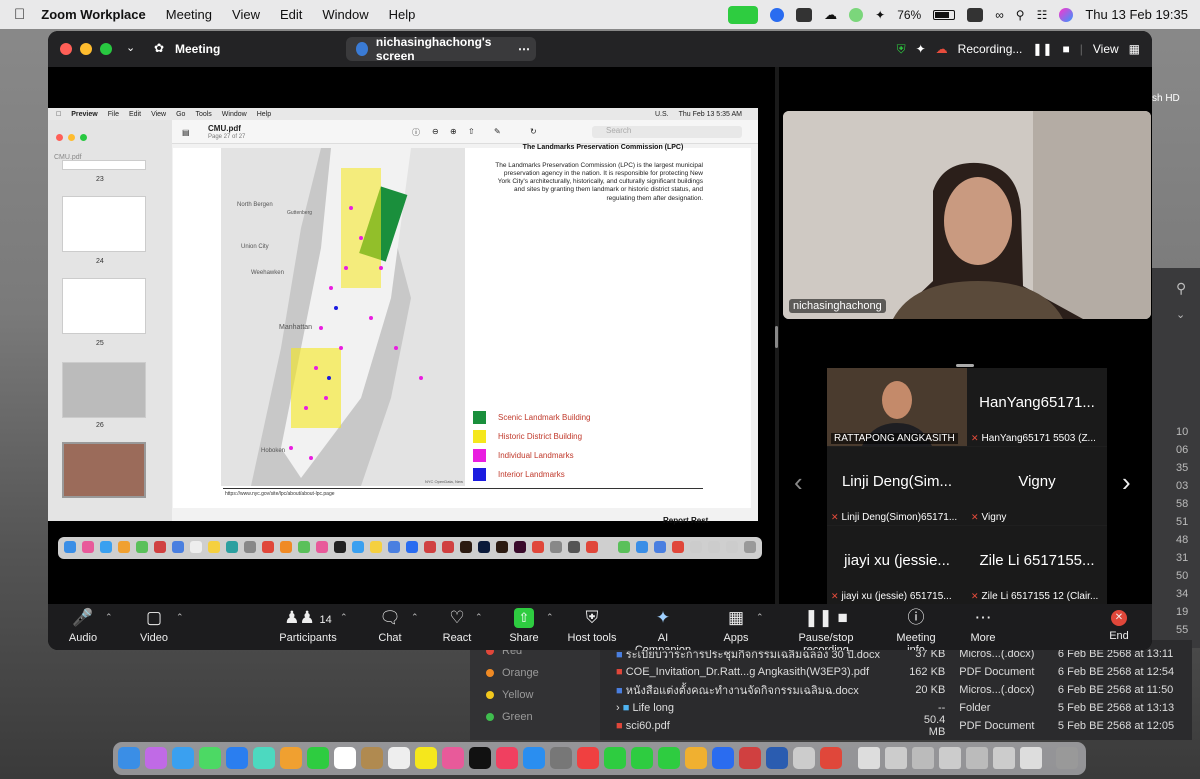  I want to click on control-center-icon: ☷, so click(1042, 15).